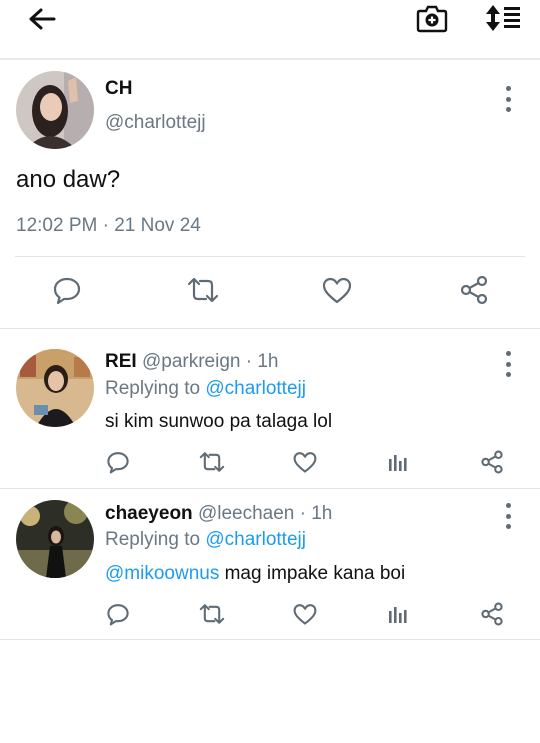 The width and height of the screenshot is (540, 743). What do you see at coordinates (270, 30) in the screenshot?
I see `top-bar` at bounding box center [270, 30].